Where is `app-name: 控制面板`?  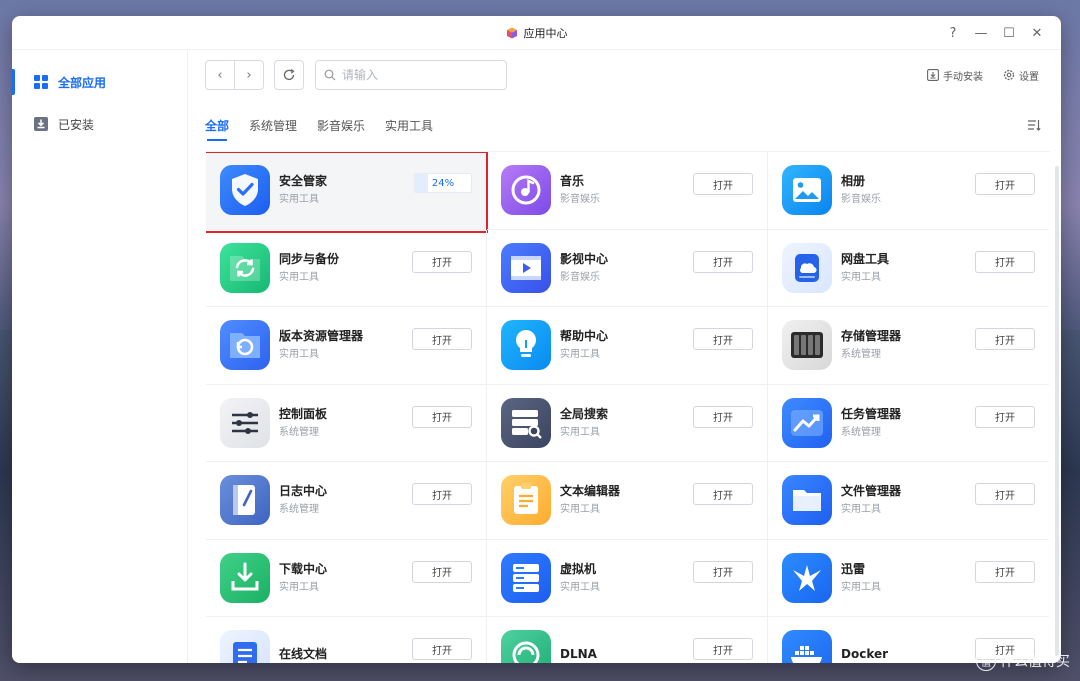
app-name: 控制面板 is located at coordinates (303, 413).